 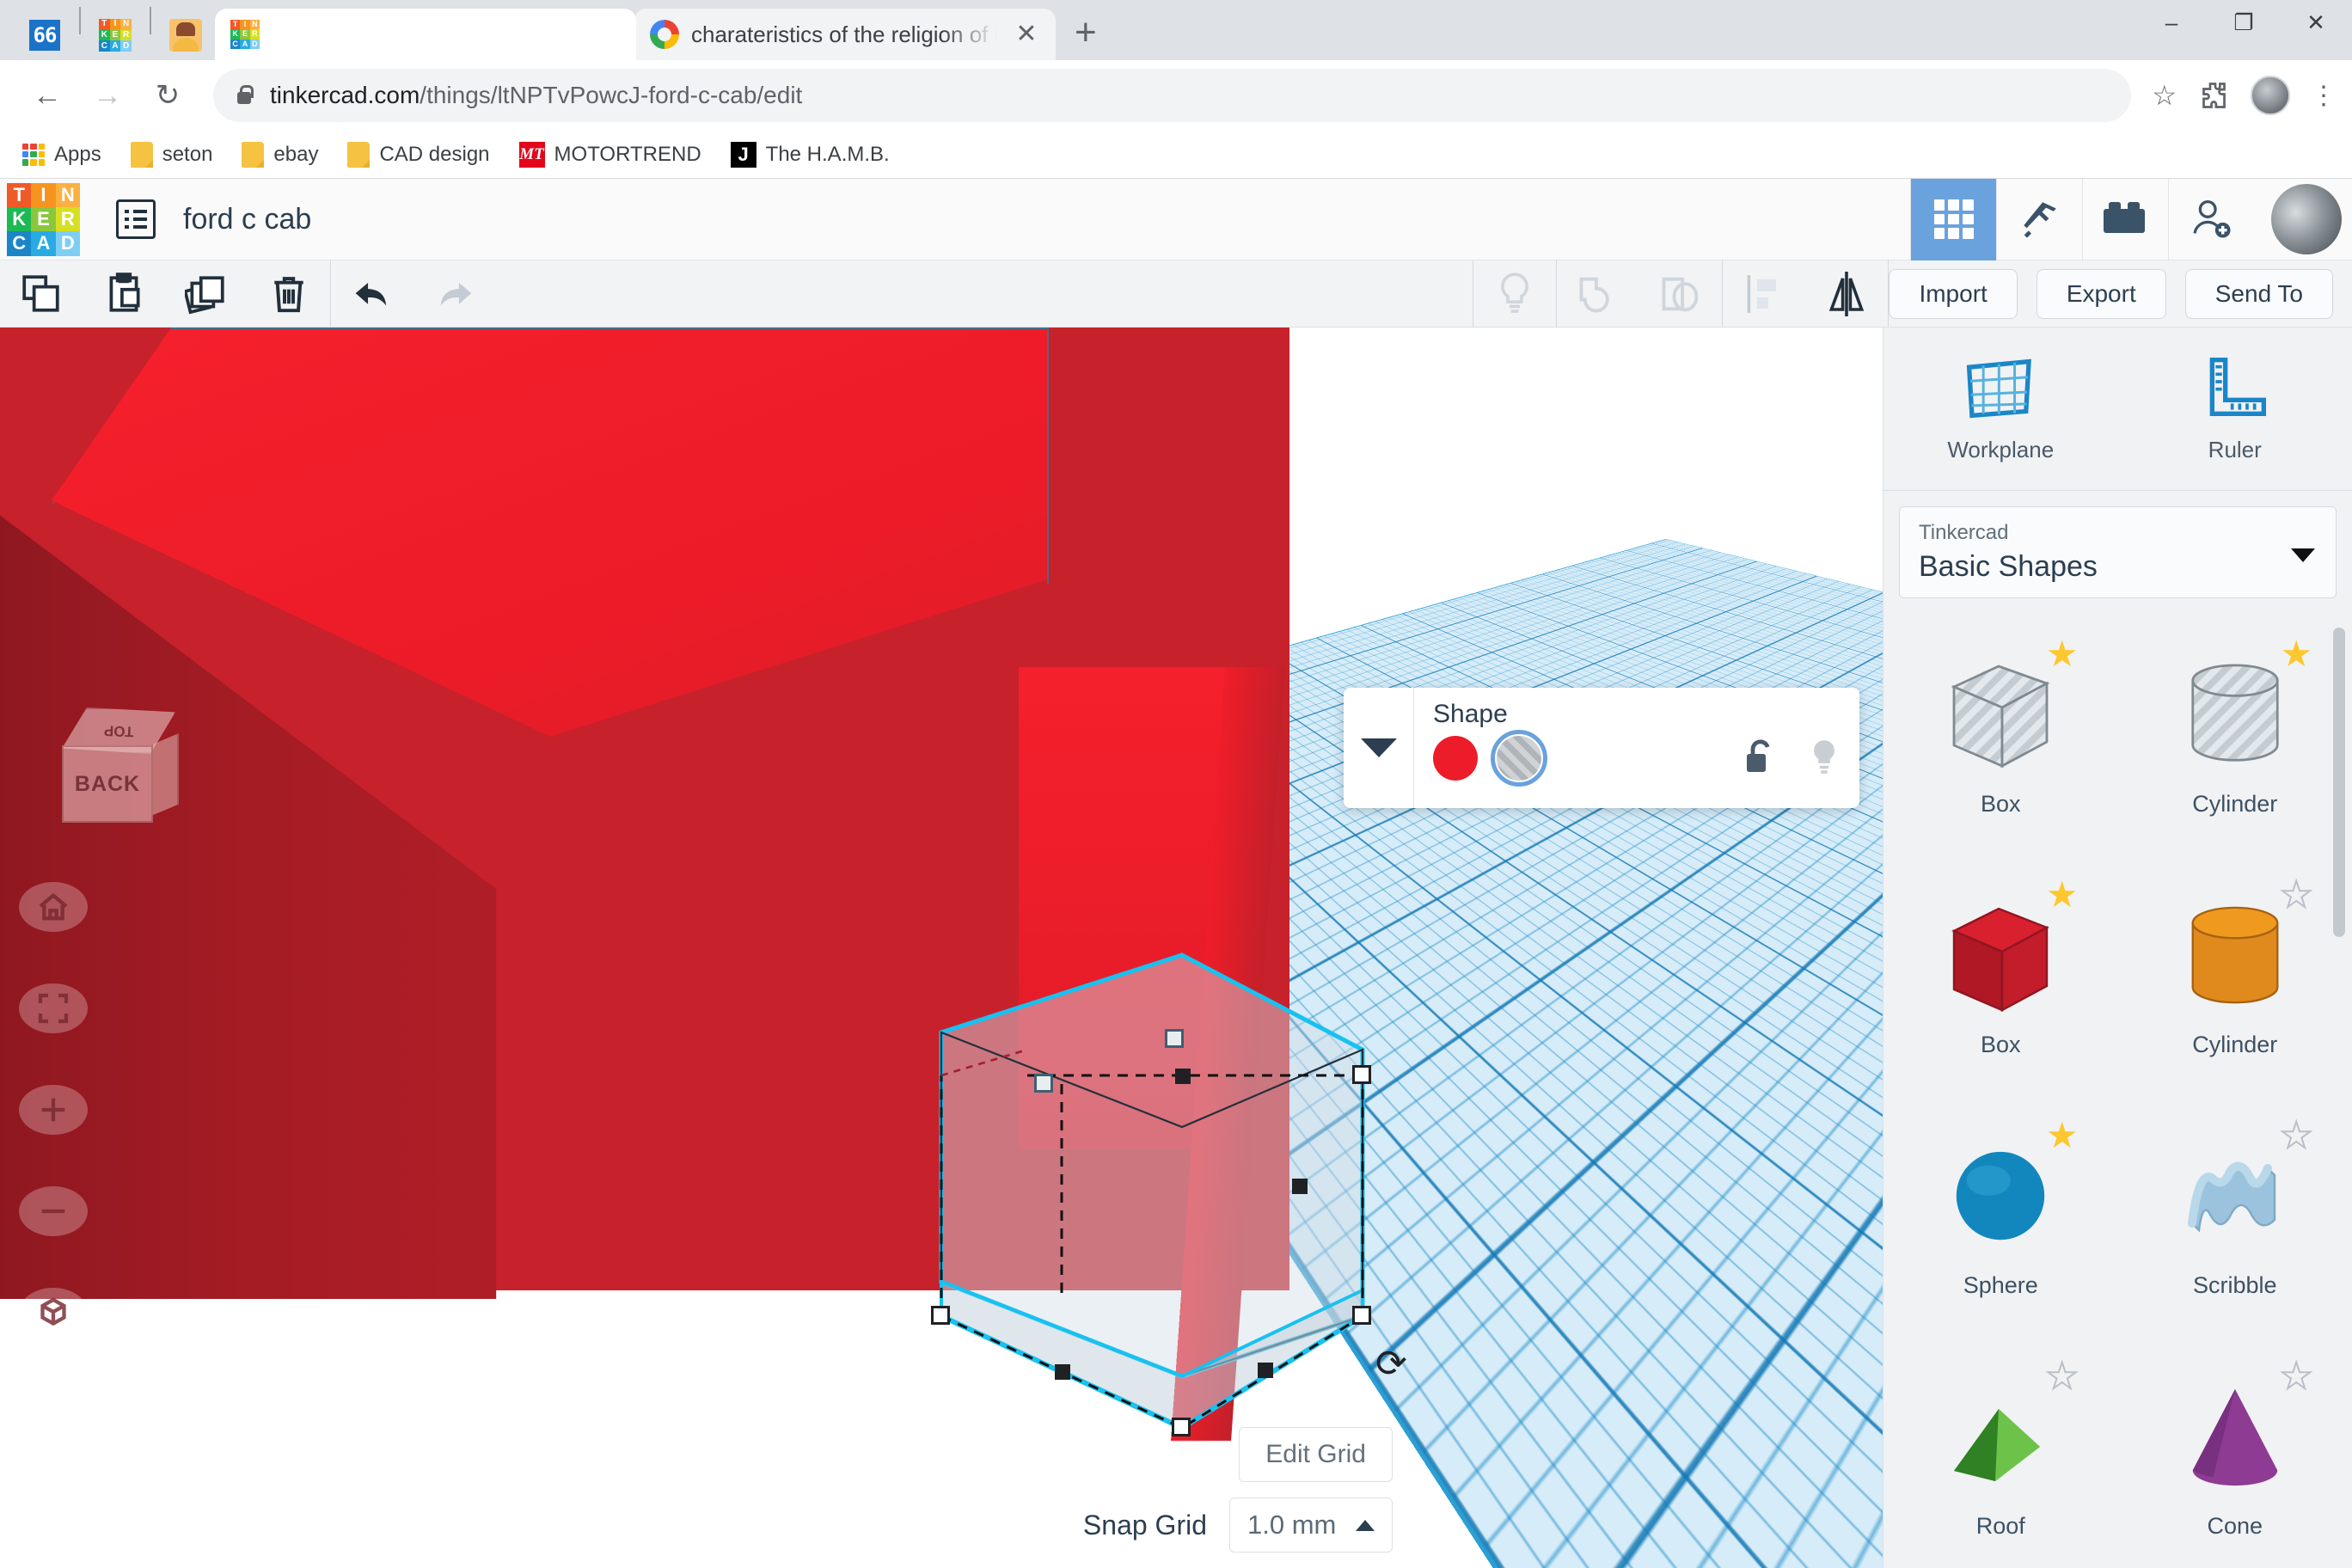 I want to click on light-hole-button, so click(x=1514, y=293).